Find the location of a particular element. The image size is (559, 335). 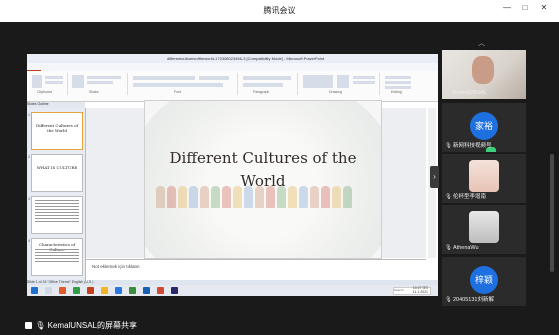

participant-face is located at coordinates (483, 70).